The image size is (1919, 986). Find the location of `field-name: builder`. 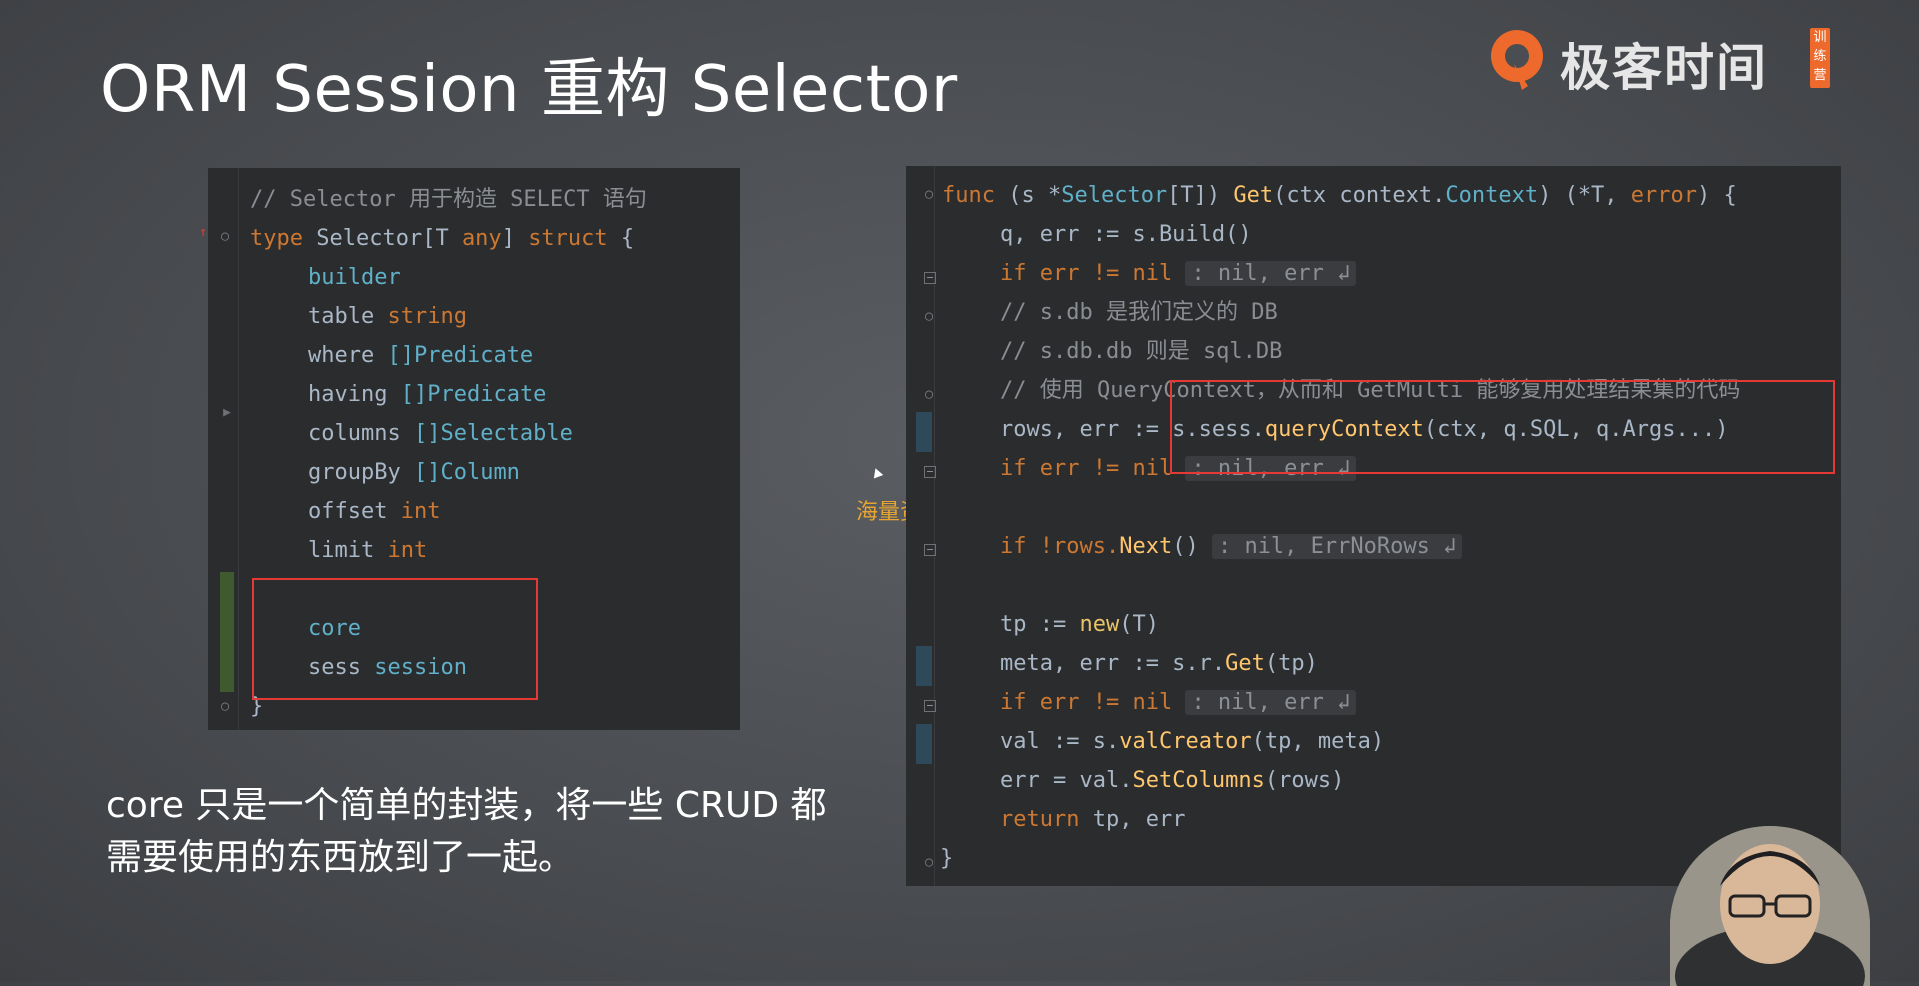

field-name: builder is located at coordinates (354, 277).